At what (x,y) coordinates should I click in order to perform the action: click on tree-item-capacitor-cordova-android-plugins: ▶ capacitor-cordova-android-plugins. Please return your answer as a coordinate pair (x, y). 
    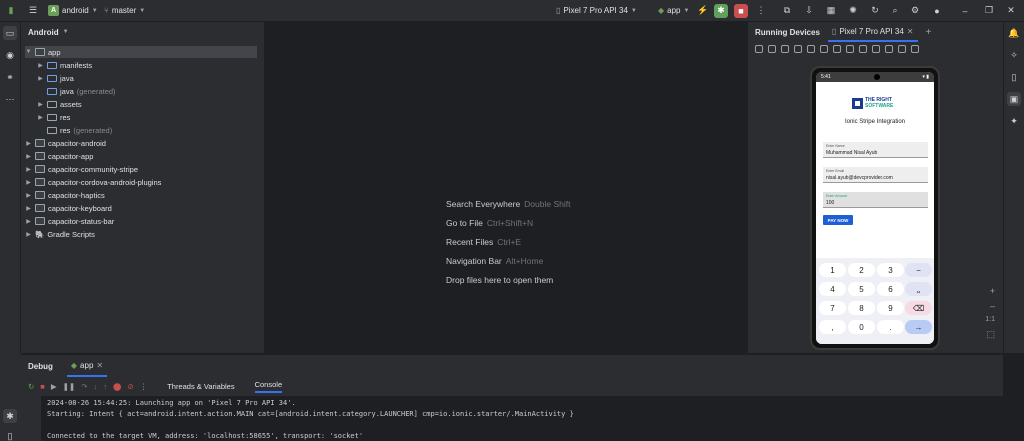
    Looking at the image, I should click on (93, 182).